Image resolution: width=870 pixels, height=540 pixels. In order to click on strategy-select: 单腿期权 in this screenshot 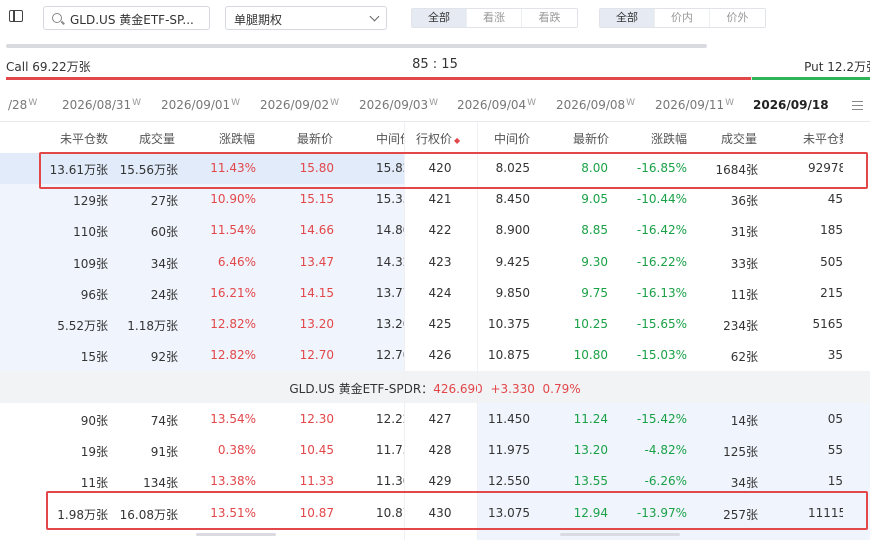, I will do `click(306, 18)`.